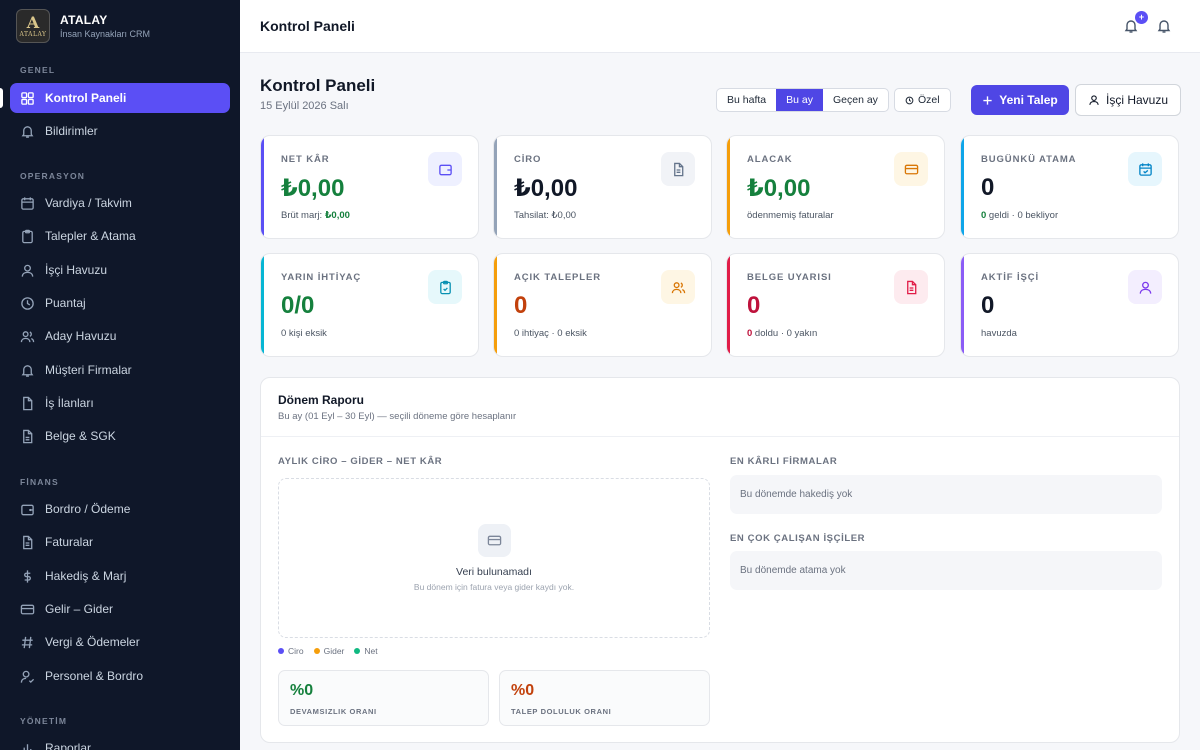 The height and width of the screenshot is (750, 1200). What do you see at coordinates (1069, 187) in the screenshot?
I see `stat-card-bugunku-atama: BUGÜNKÜ ATAMA 0 0 geldi · 0 bekliyor` at bounding box center [1069, 187].